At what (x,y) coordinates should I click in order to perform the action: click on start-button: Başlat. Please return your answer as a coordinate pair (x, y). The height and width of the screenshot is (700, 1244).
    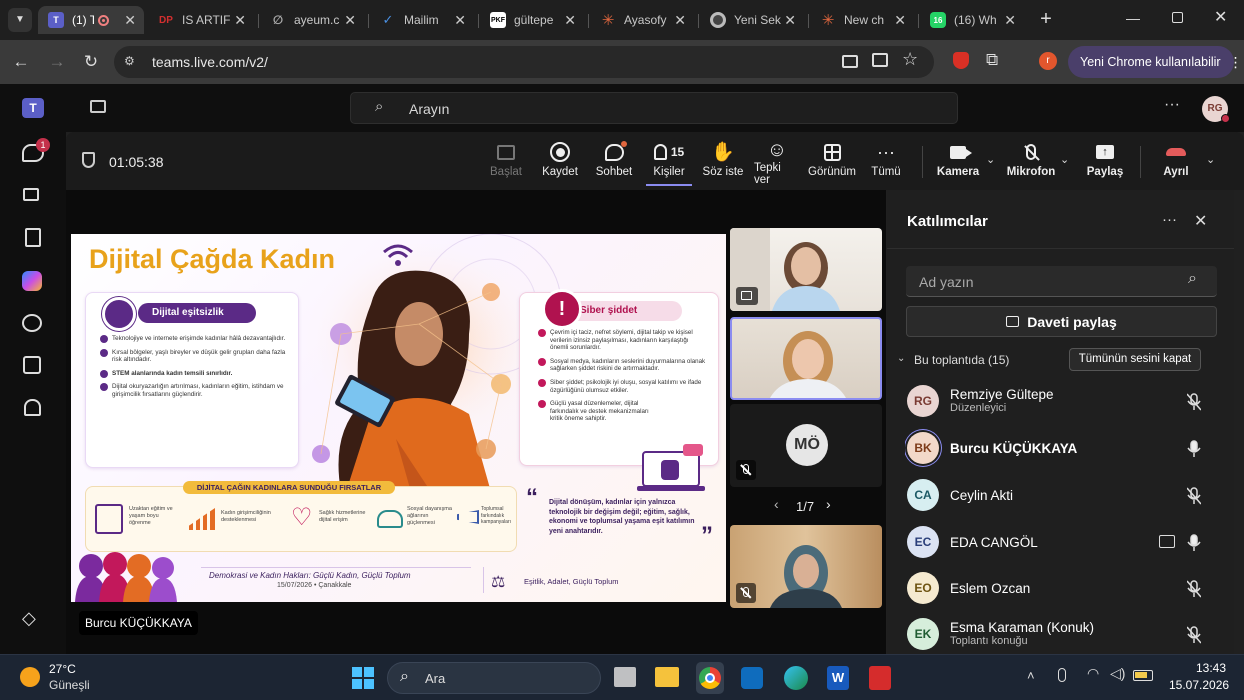
    Looking at the image, I should click on (506, 162).